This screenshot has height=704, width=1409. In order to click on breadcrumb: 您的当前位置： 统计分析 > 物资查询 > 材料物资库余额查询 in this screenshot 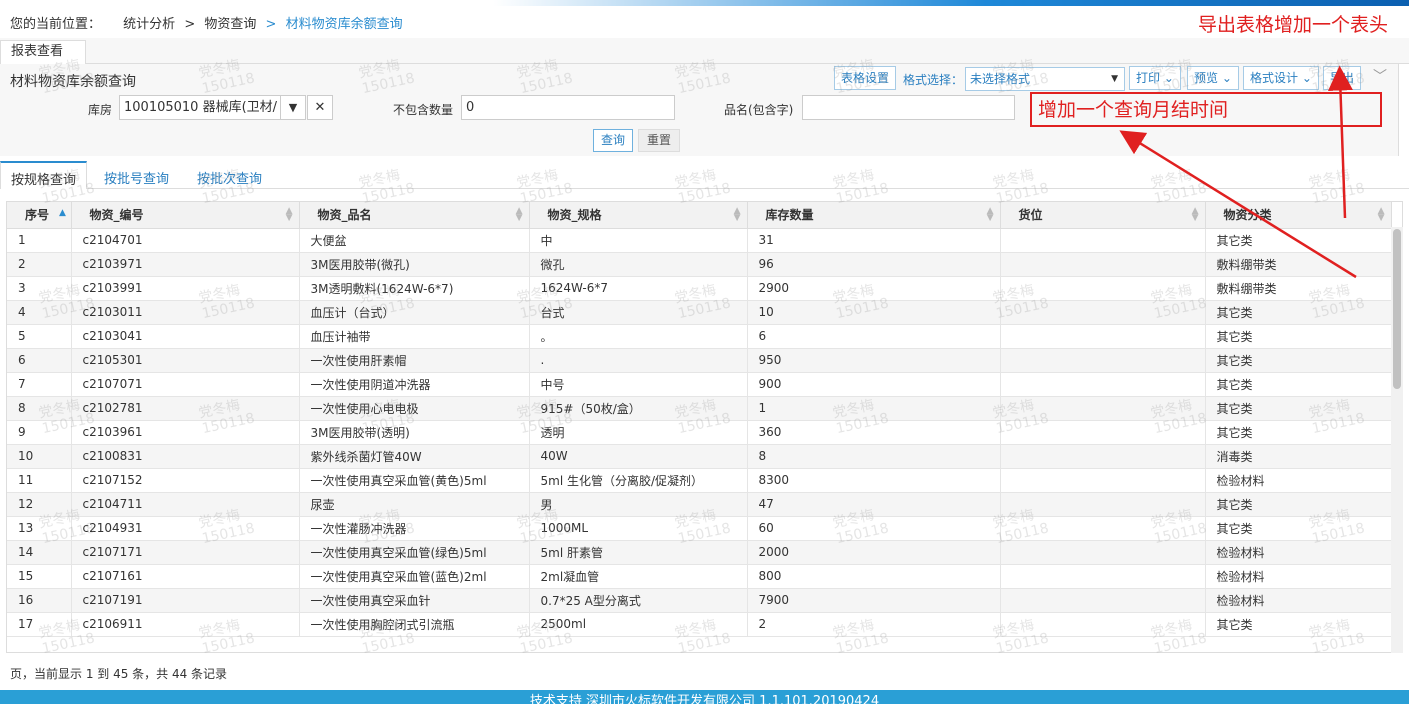, I will do `click(206, 22)`.